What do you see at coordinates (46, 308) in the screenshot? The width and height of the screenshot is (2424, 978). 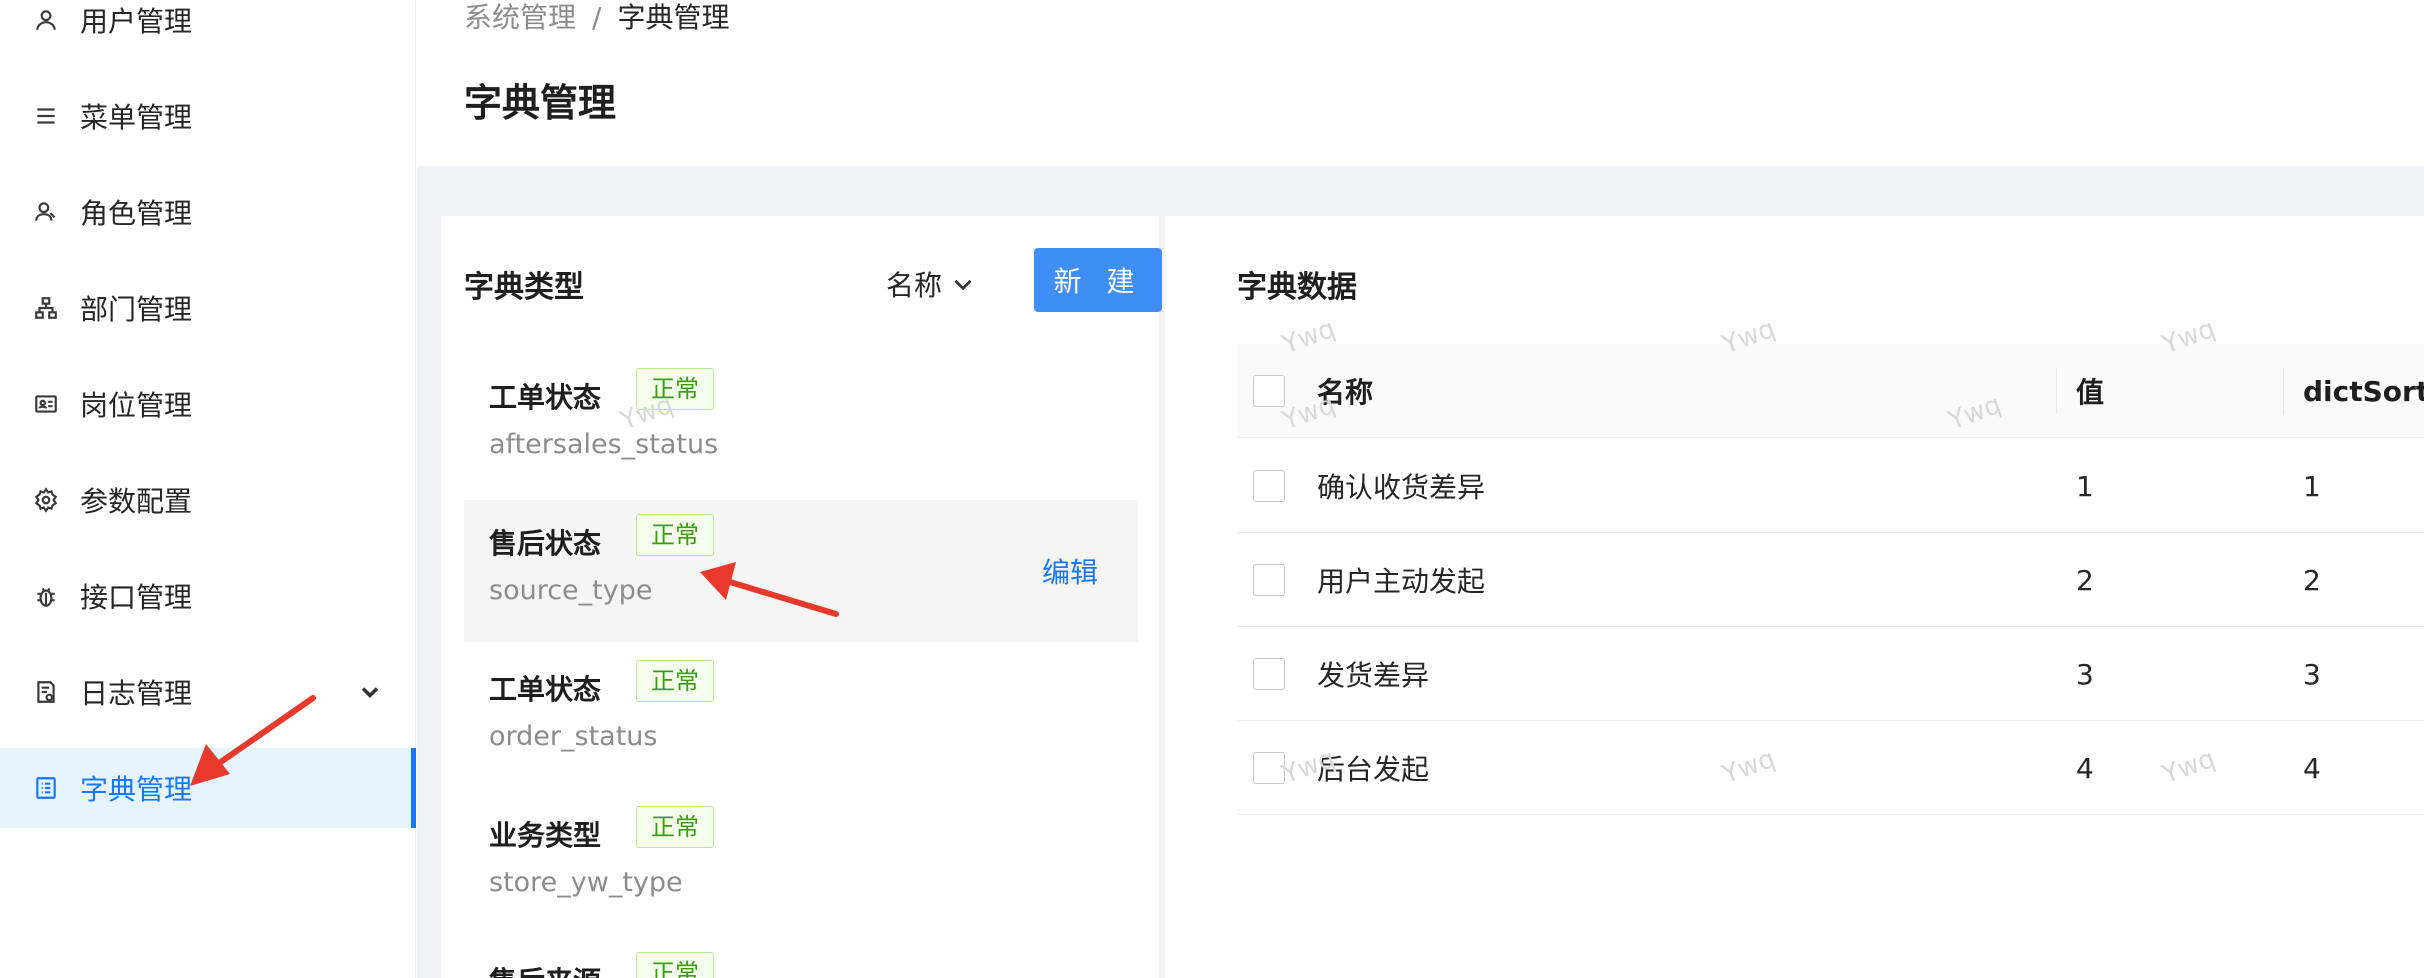 I see `department-icon` at bounding box center [46, 308].